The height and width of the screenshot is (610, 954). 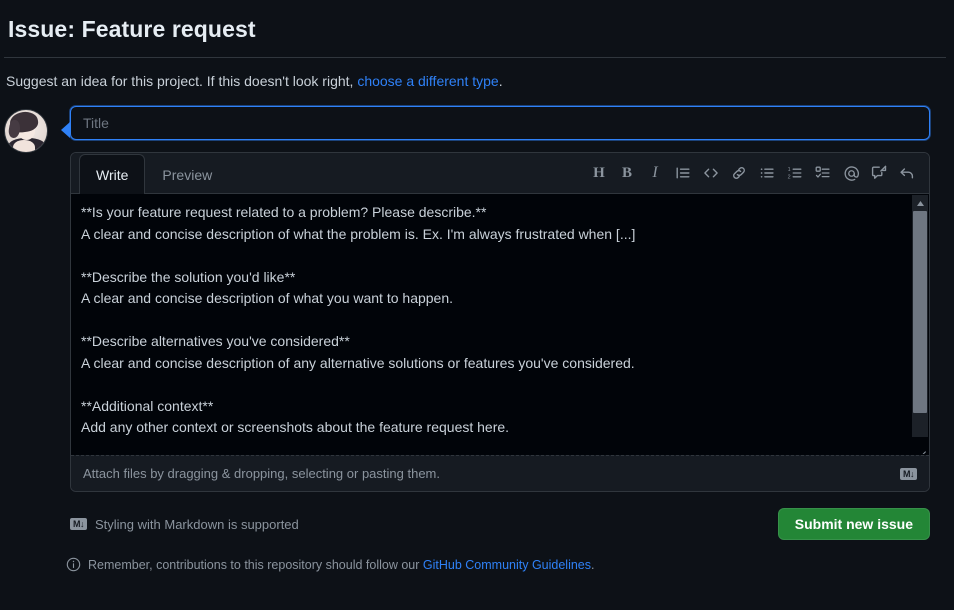 What do you see at coordinates (920, 312) in the screenshot?
I see `scrollbar-thumb` at bounding box center [920, 312].